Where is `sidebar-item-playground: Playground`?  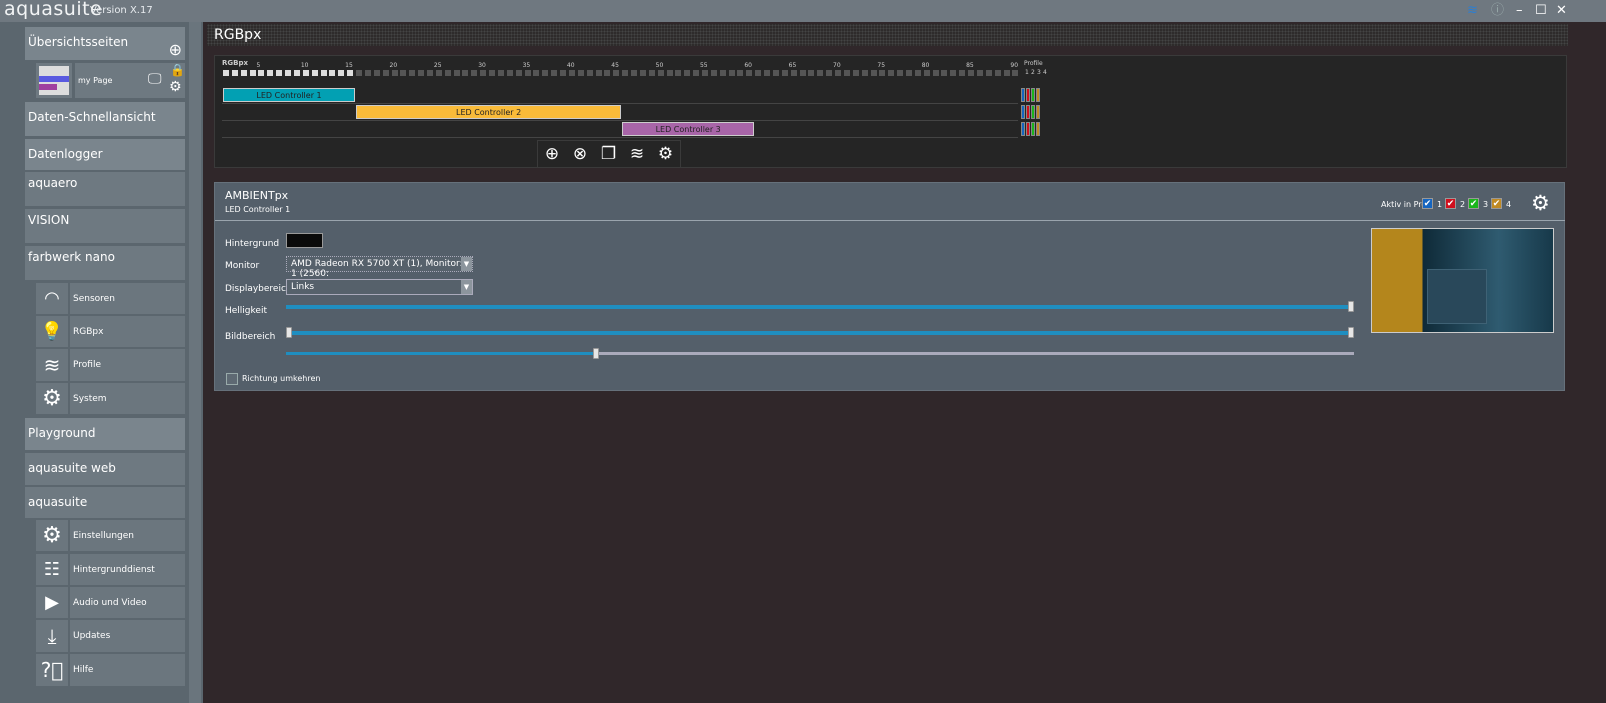
sidebar-item-playground: Playground is located at coordinates (105, 434).